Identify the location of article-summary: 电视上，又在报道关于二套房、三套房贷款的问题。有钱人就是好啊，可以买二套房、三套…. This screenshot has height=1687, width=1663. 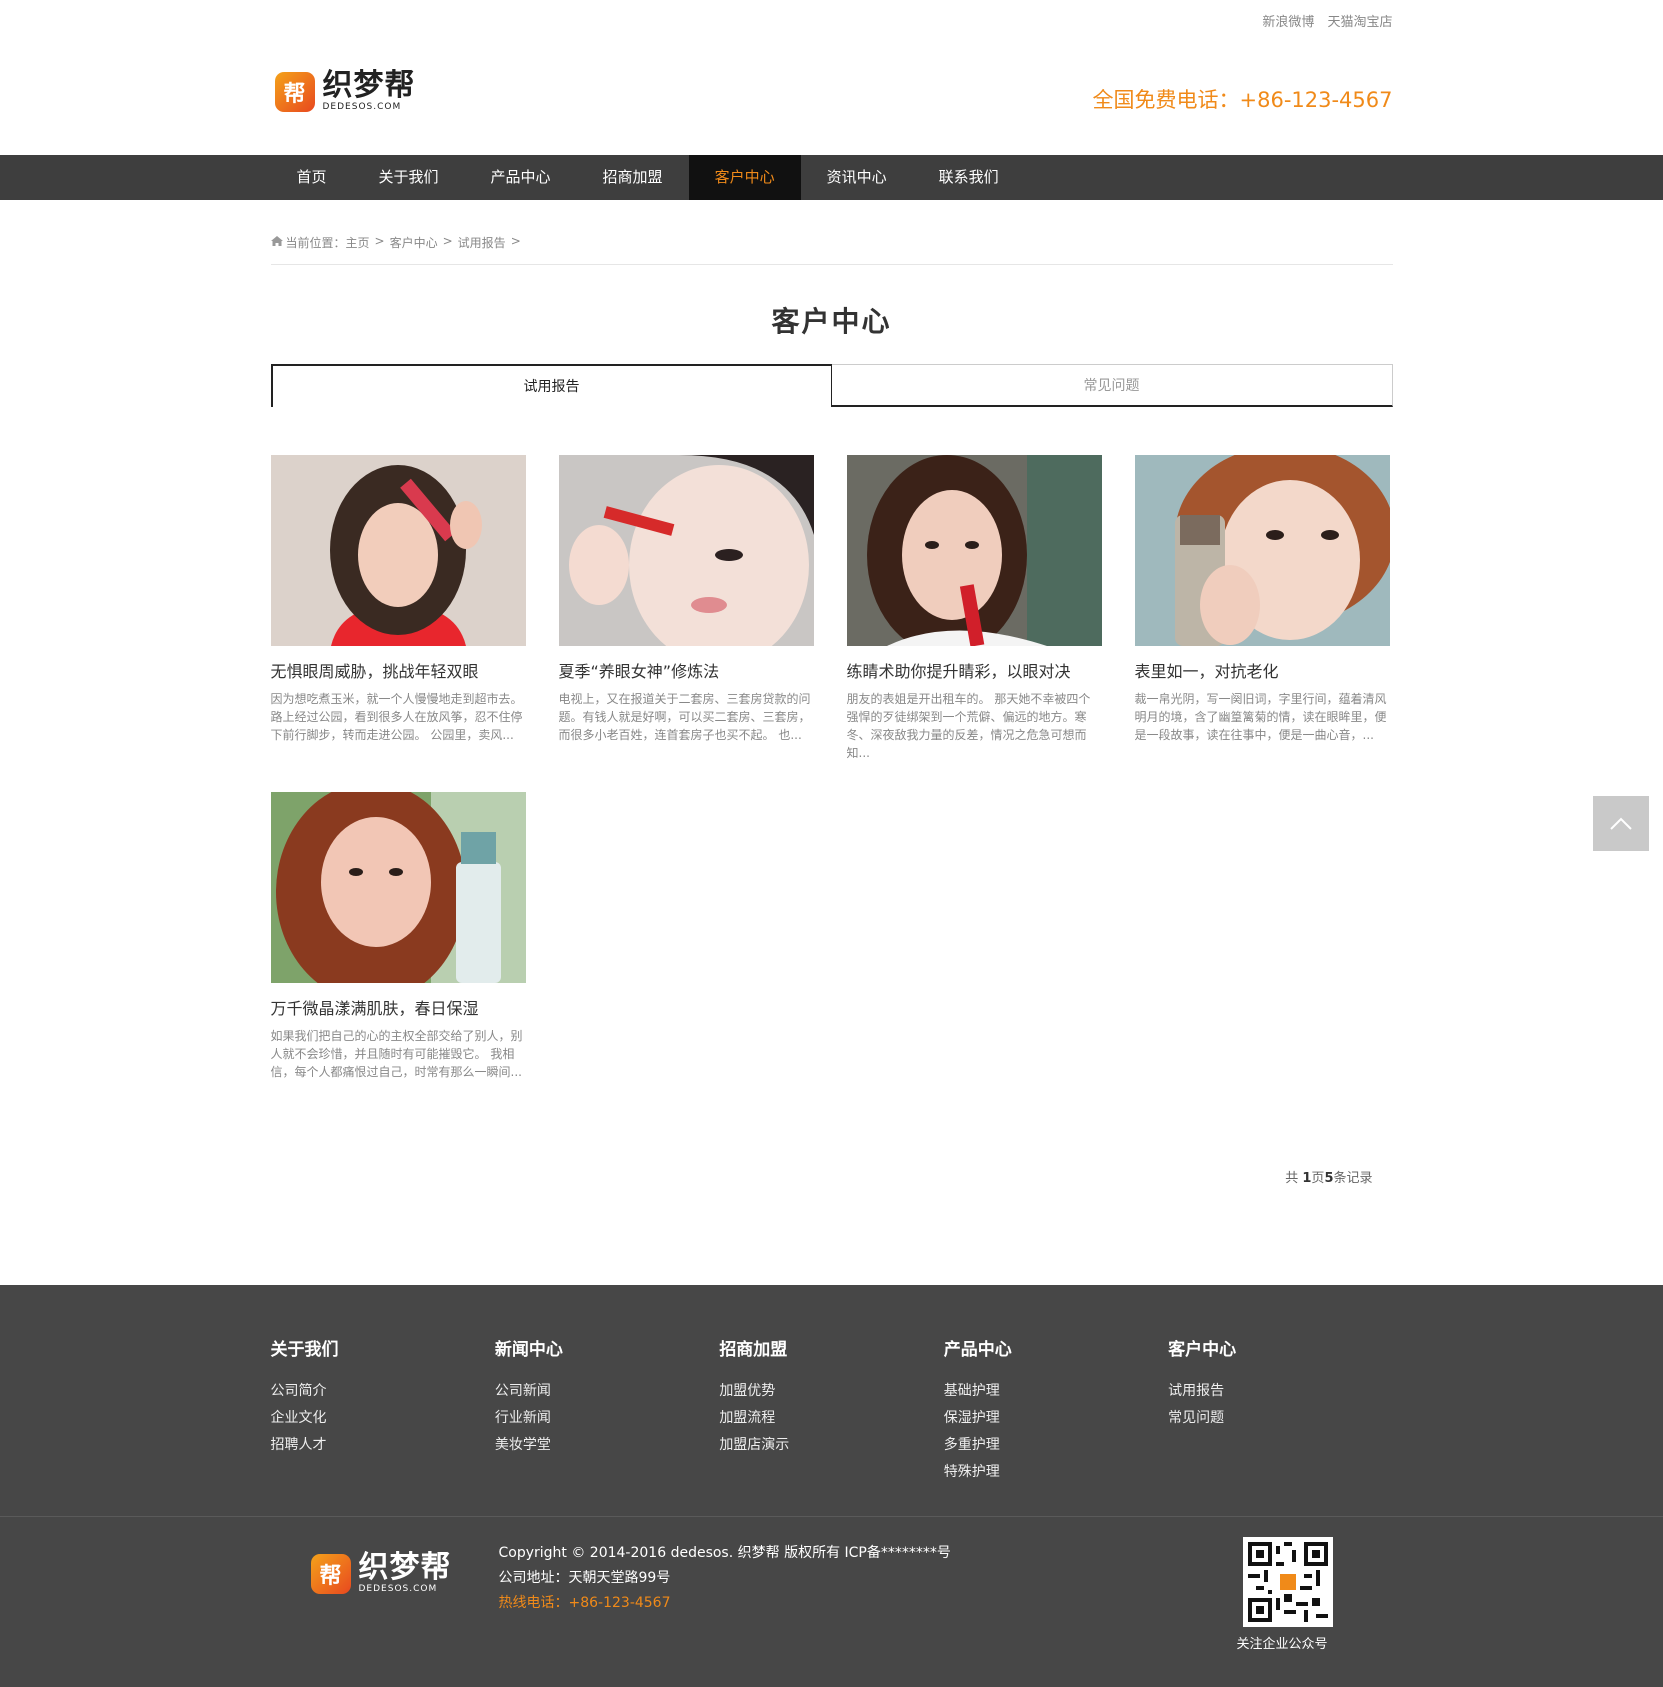
(684, 717).